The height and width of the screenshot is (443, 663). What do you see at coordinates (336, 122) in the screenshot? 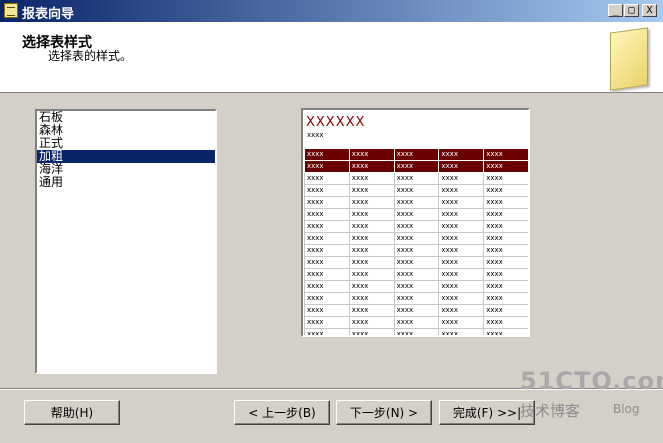
I see `preview-title: XXXXXX` at bounding box center [336, 122].